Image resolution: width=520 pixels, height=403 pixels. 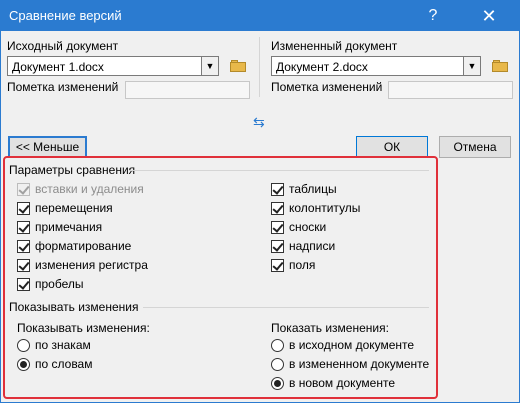 What do you see at coordinates (277, 208) in the screenshot?
I see `checkbox-headers-footers` at bounding box center [277, 208].